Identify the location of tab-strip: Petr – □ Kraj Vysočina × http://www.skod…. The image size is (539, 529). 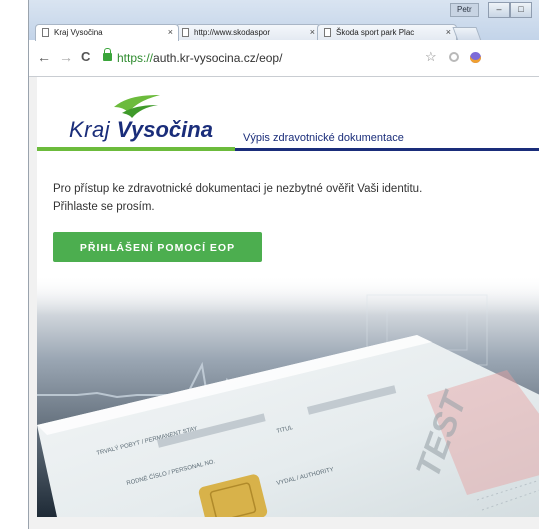
(284, 20).